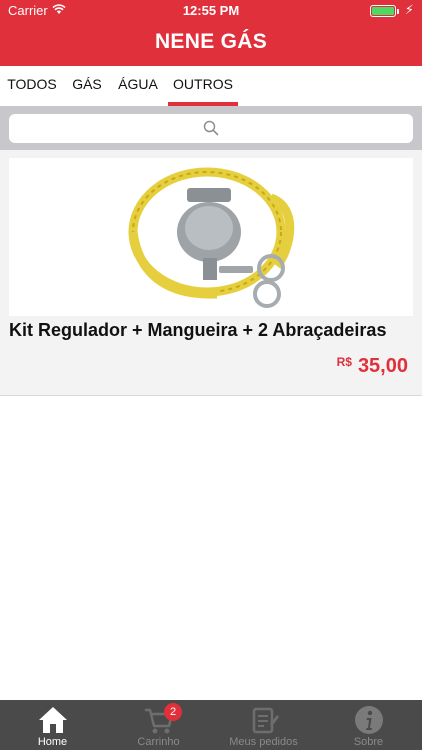  I want to click on search-bar, so click(211, 128).